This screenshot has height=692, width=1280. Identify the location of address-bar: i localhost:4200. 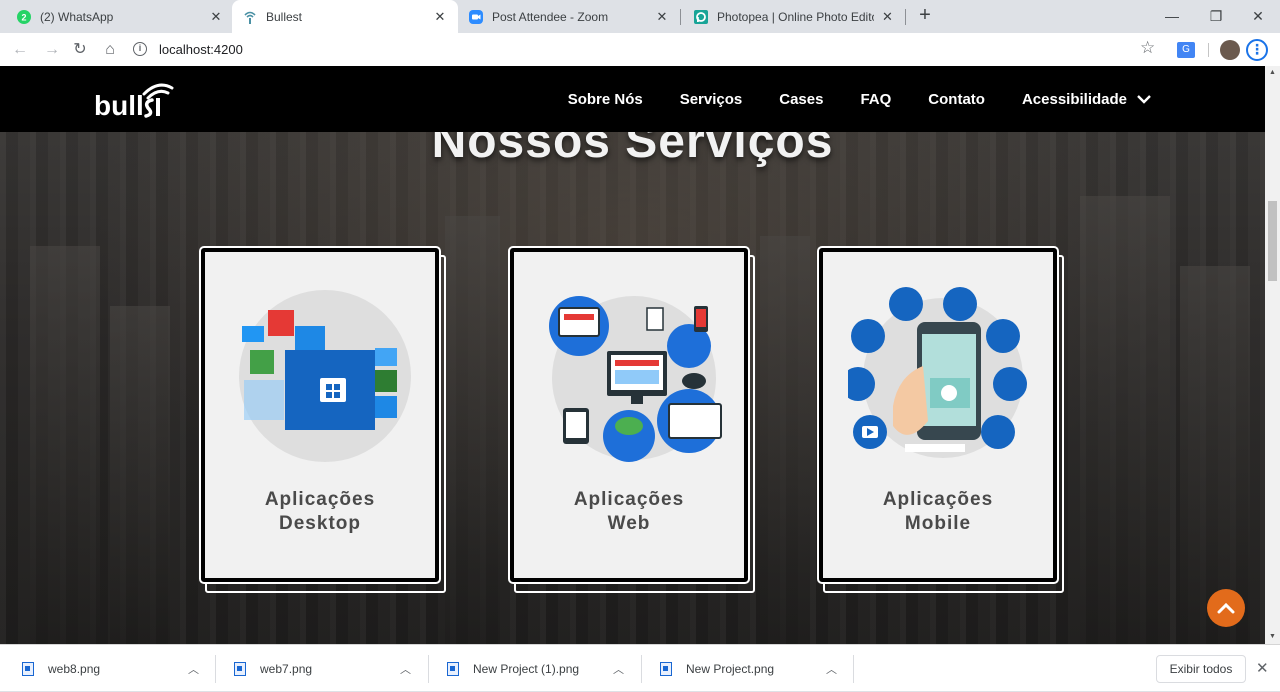
(653, 49).